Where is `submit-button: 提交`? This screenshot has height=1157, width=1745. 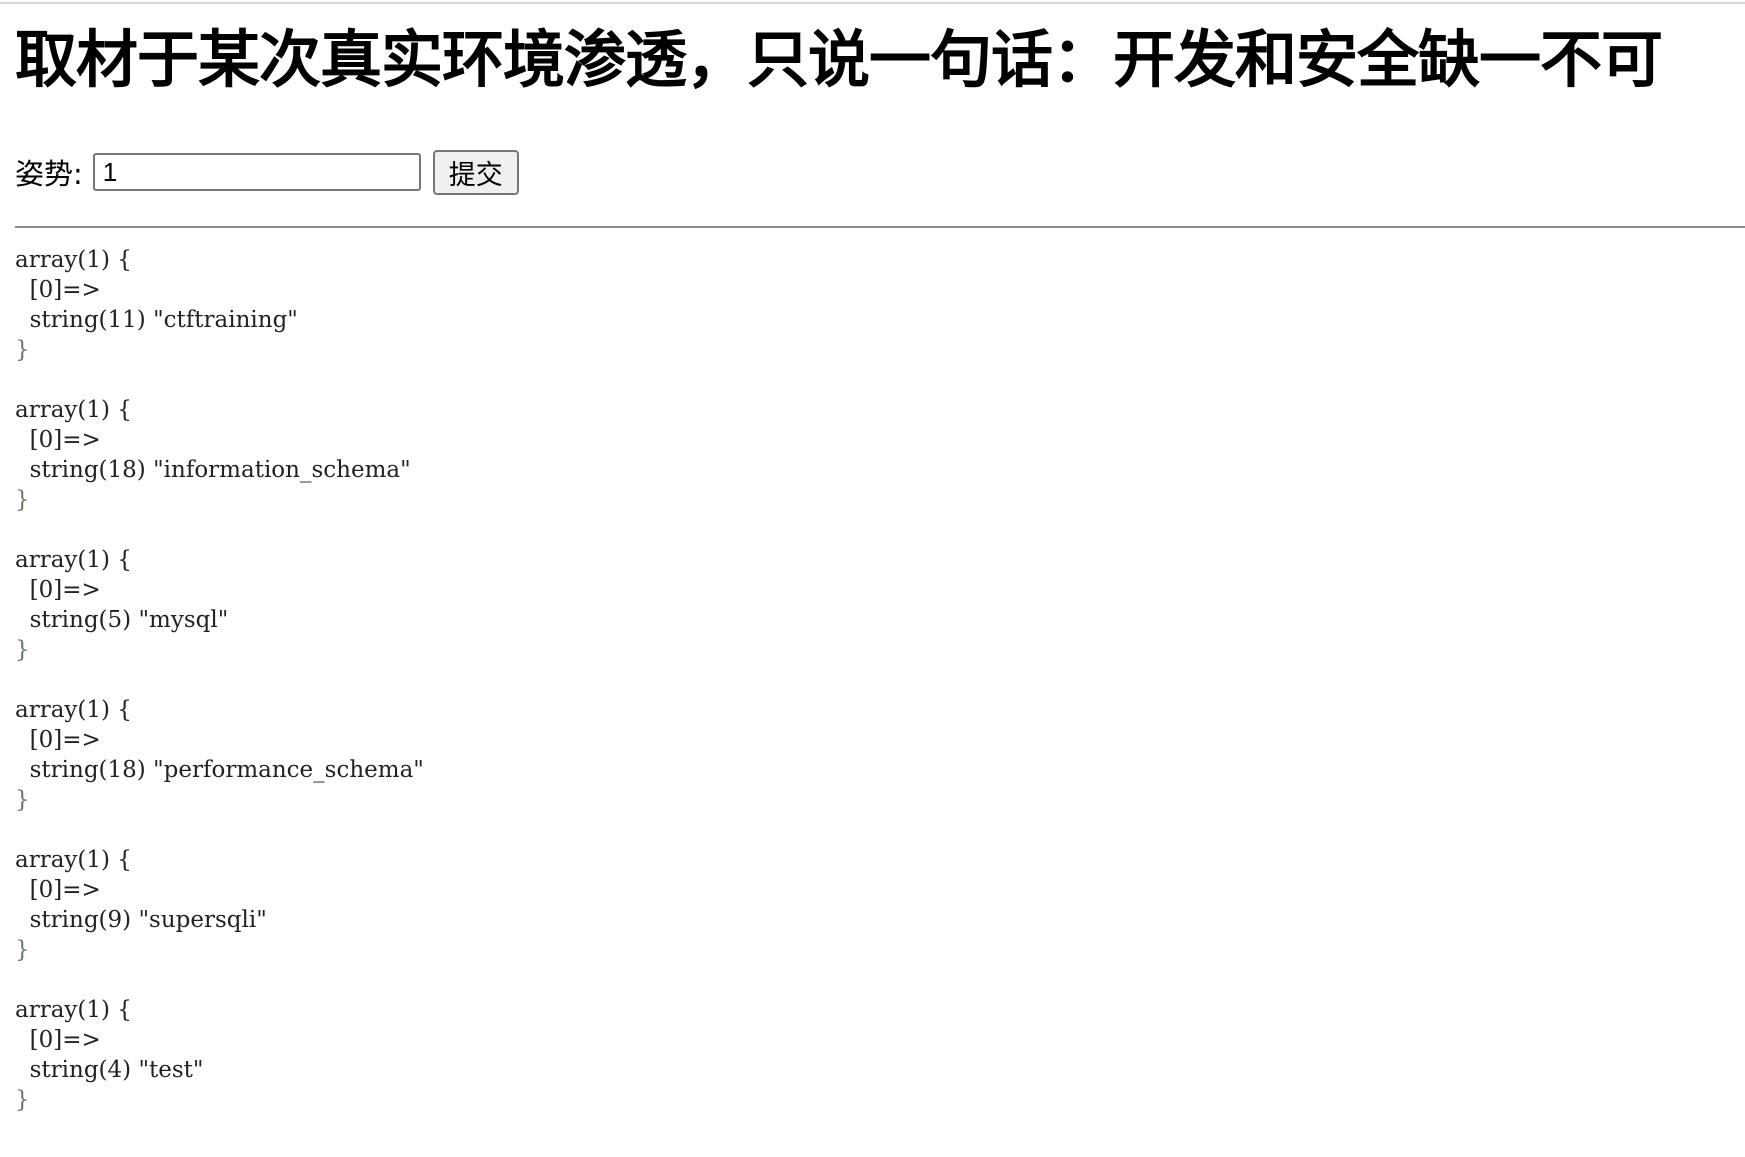
submit-button: 提交 is located at coordinates (475, 172).